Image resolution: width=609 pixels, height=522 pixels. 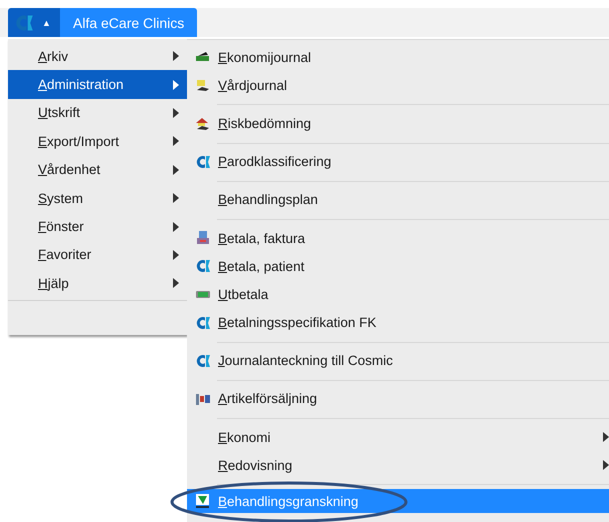 What do you see at coordinates (398, 85) in the screenshot?
I see `menu-item: Vårdjournal` at bounding box center [398, 85].